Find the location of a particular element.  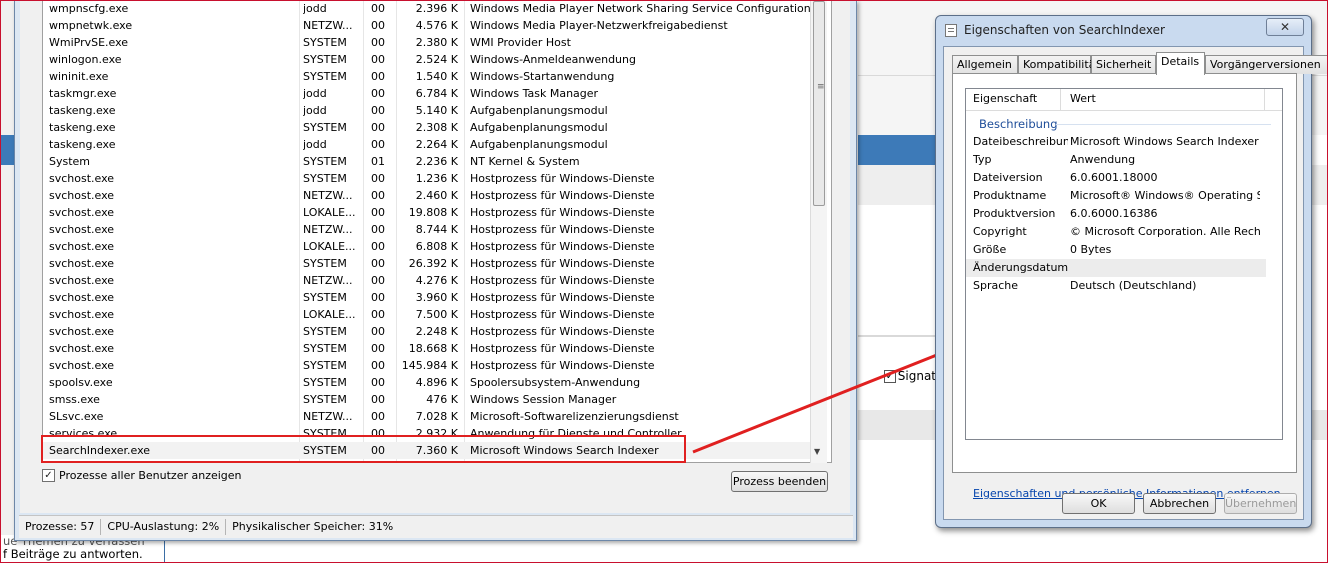

column-divider is located at coordinates (1264, 99).